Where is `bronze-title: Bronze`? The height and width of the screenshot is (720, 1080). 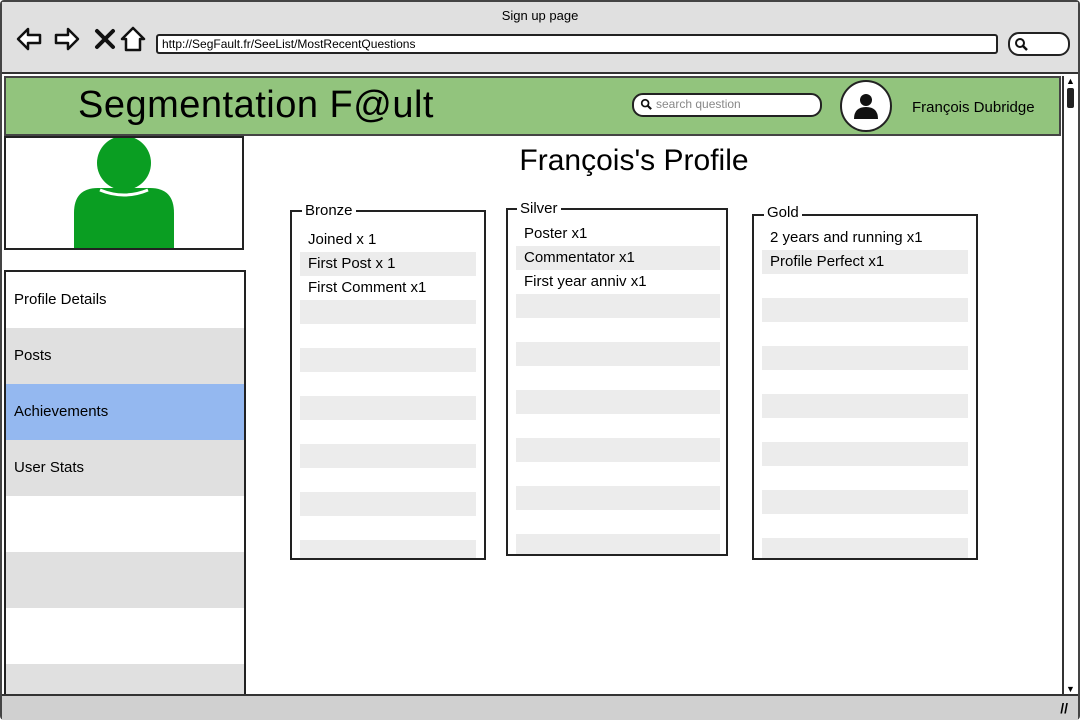
bronze-title: Bronze is located at coordinates (329, 210).